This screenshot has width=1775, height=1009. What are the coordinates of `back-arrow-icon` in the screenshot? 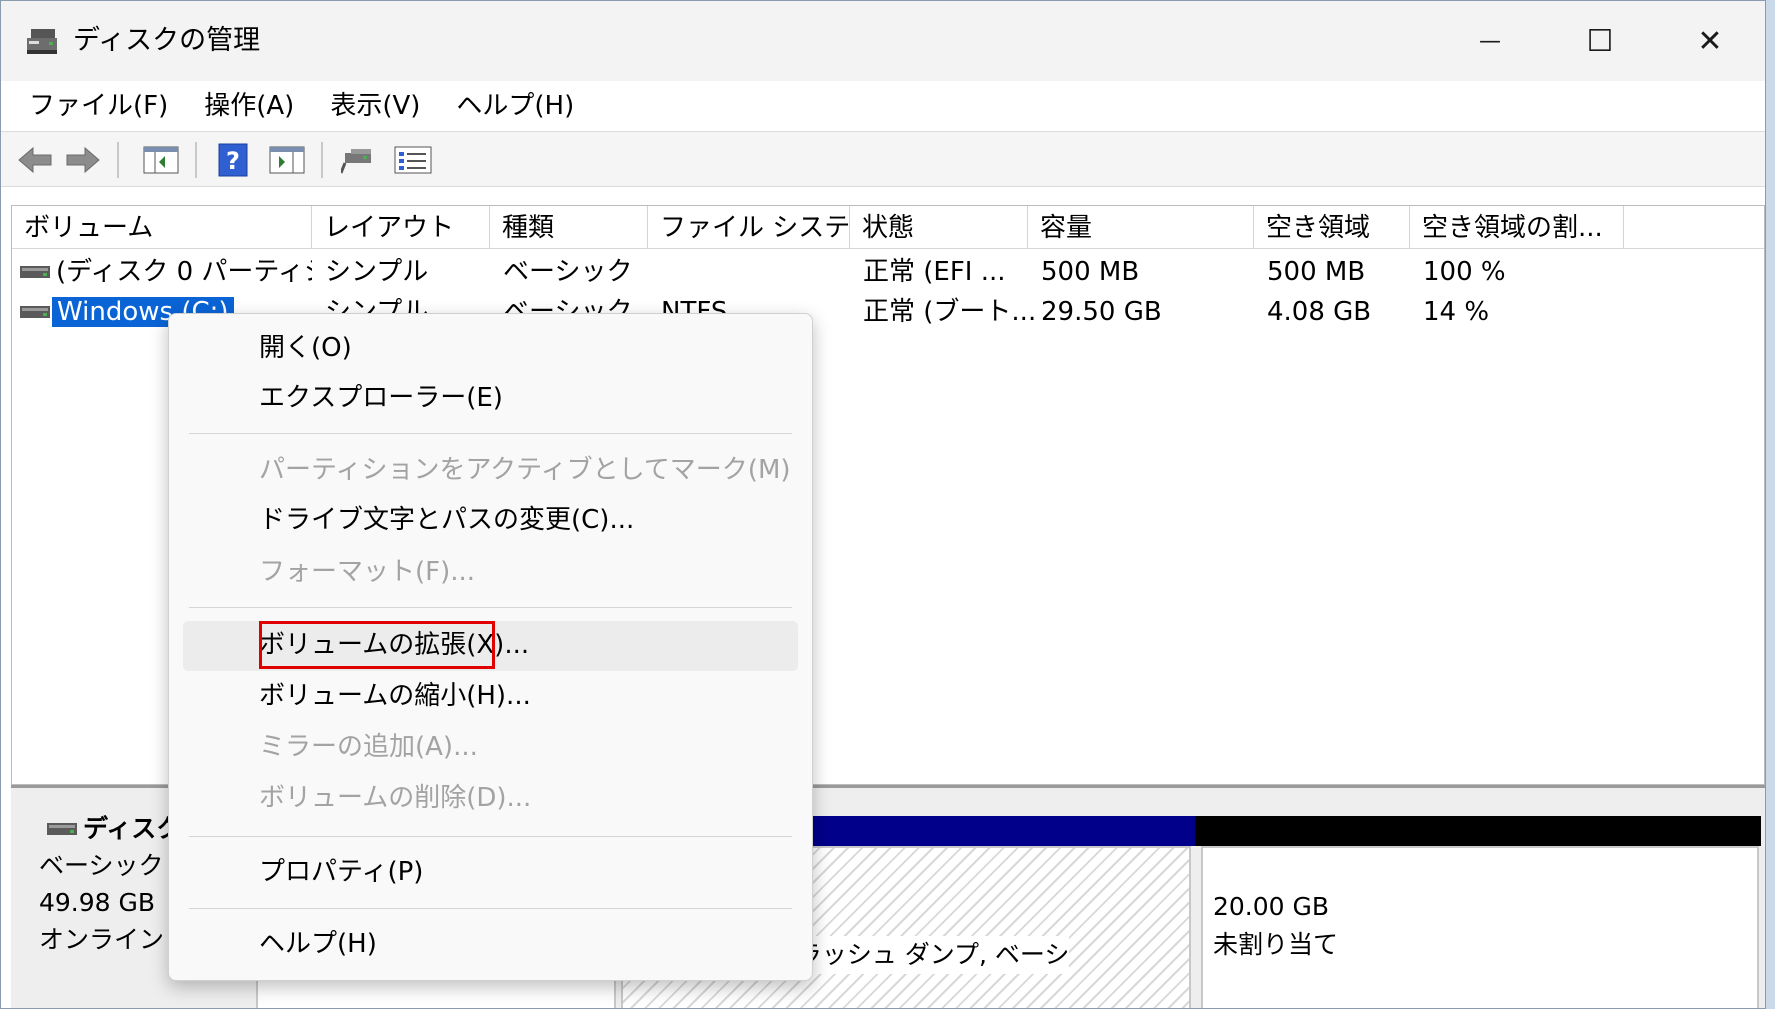 It's located at (35, 160).